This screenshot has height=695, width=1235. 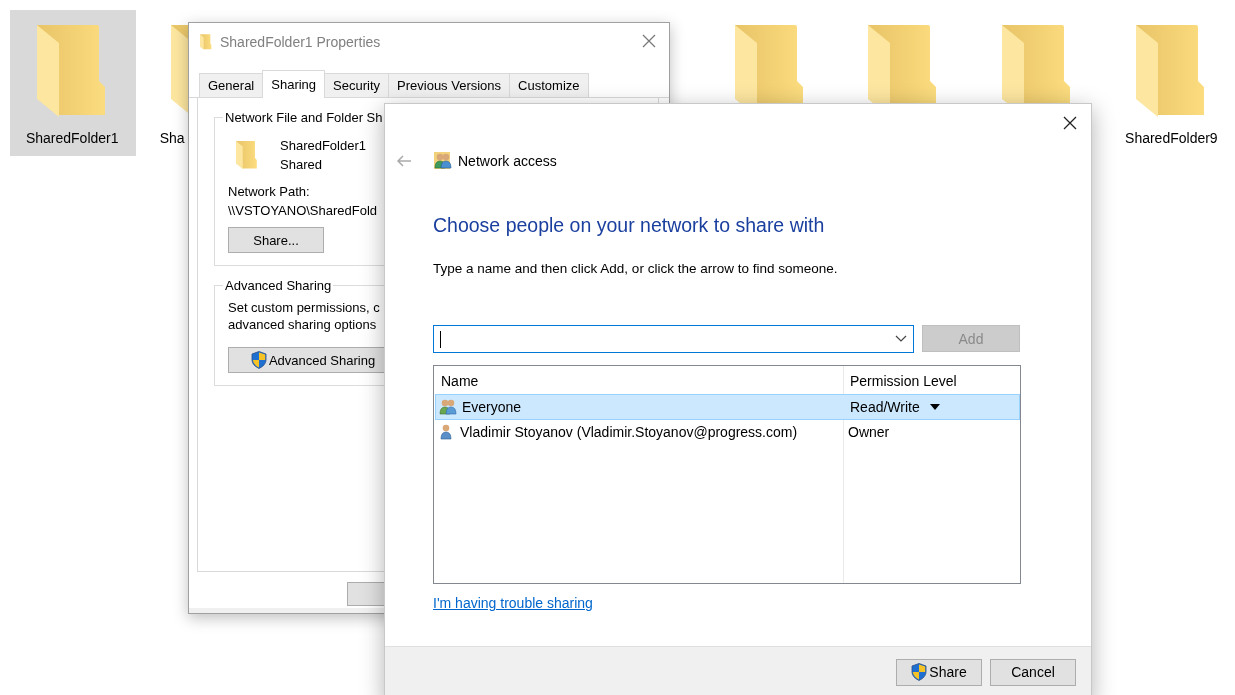 I want to click on close-icon, so click(x=1070, y=123).